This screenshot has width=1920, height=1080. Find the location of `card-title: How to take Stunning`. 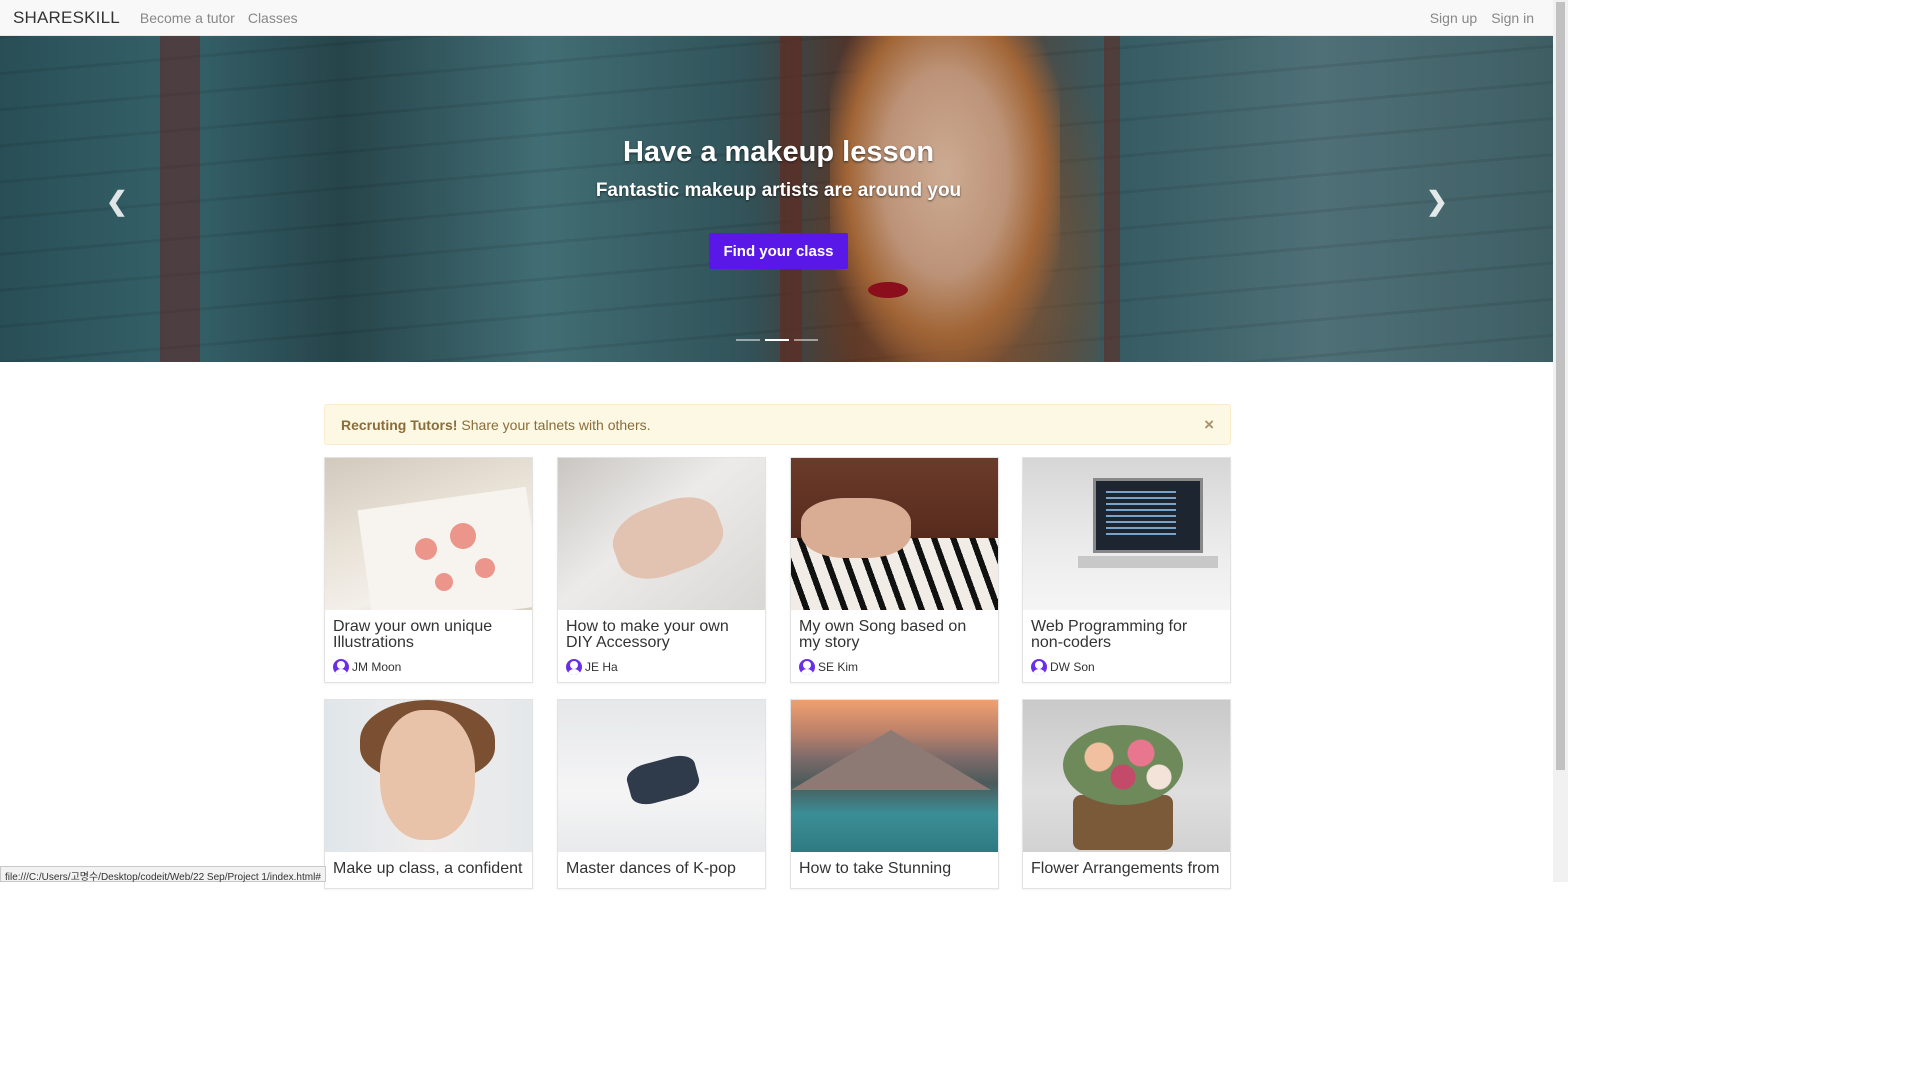

card-title: How to take Stunning is located at coordinates (875, 868).